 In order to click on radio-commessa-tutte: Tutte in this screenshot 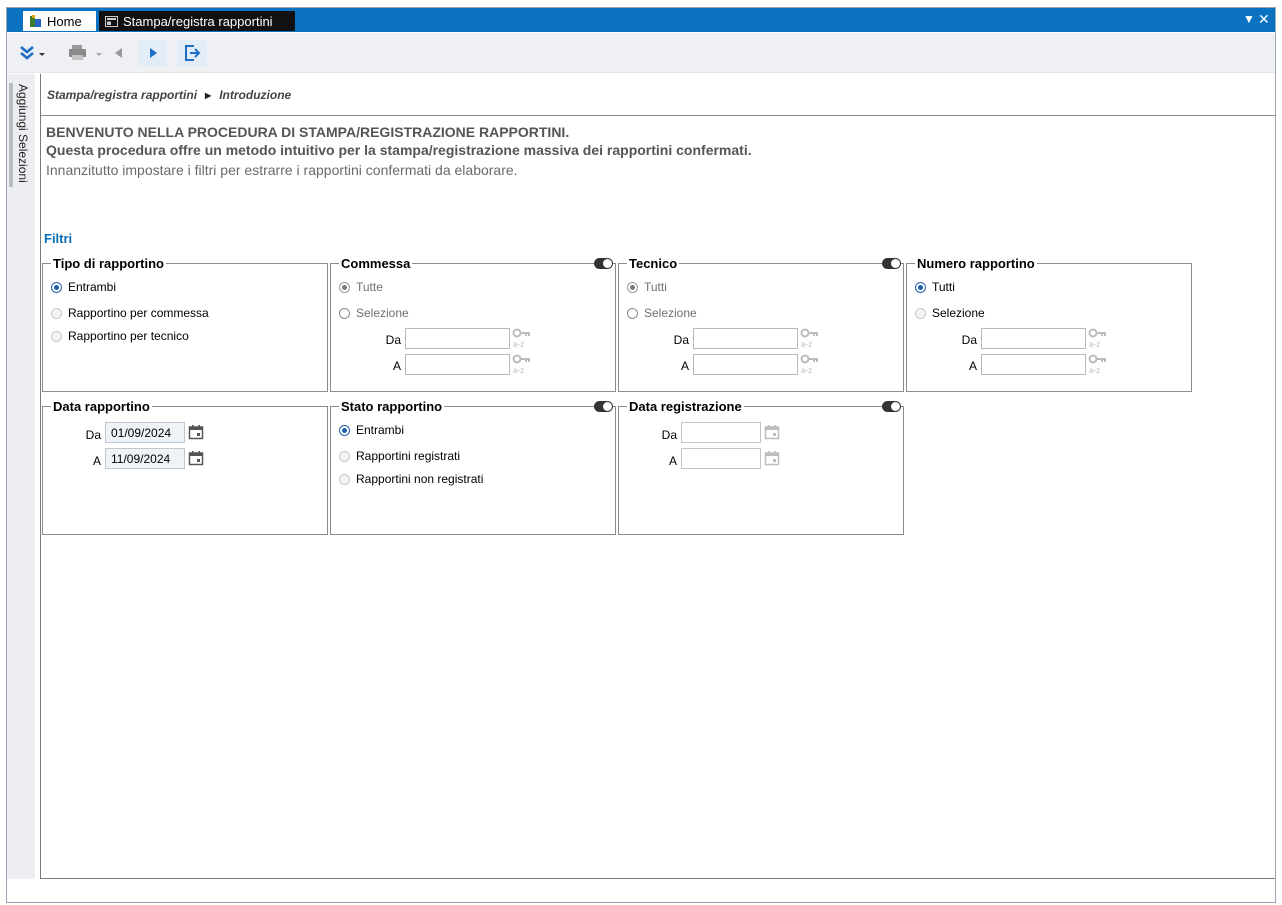, I will do `click(361, 287)`.